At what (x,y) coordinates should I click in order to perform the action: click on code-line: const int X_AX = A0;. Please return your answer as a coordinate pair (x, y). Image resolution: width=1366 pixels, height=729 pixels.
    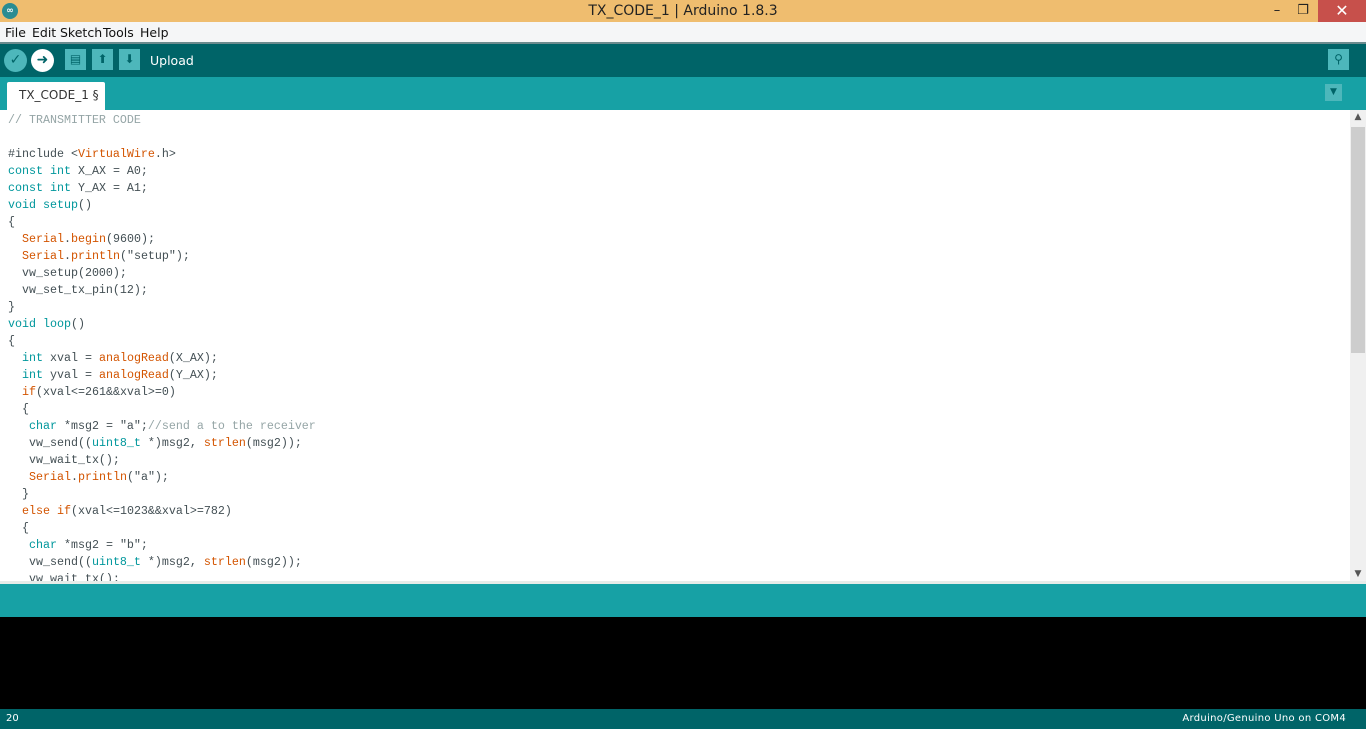
    Looking at the image, I should click on (162, 171).